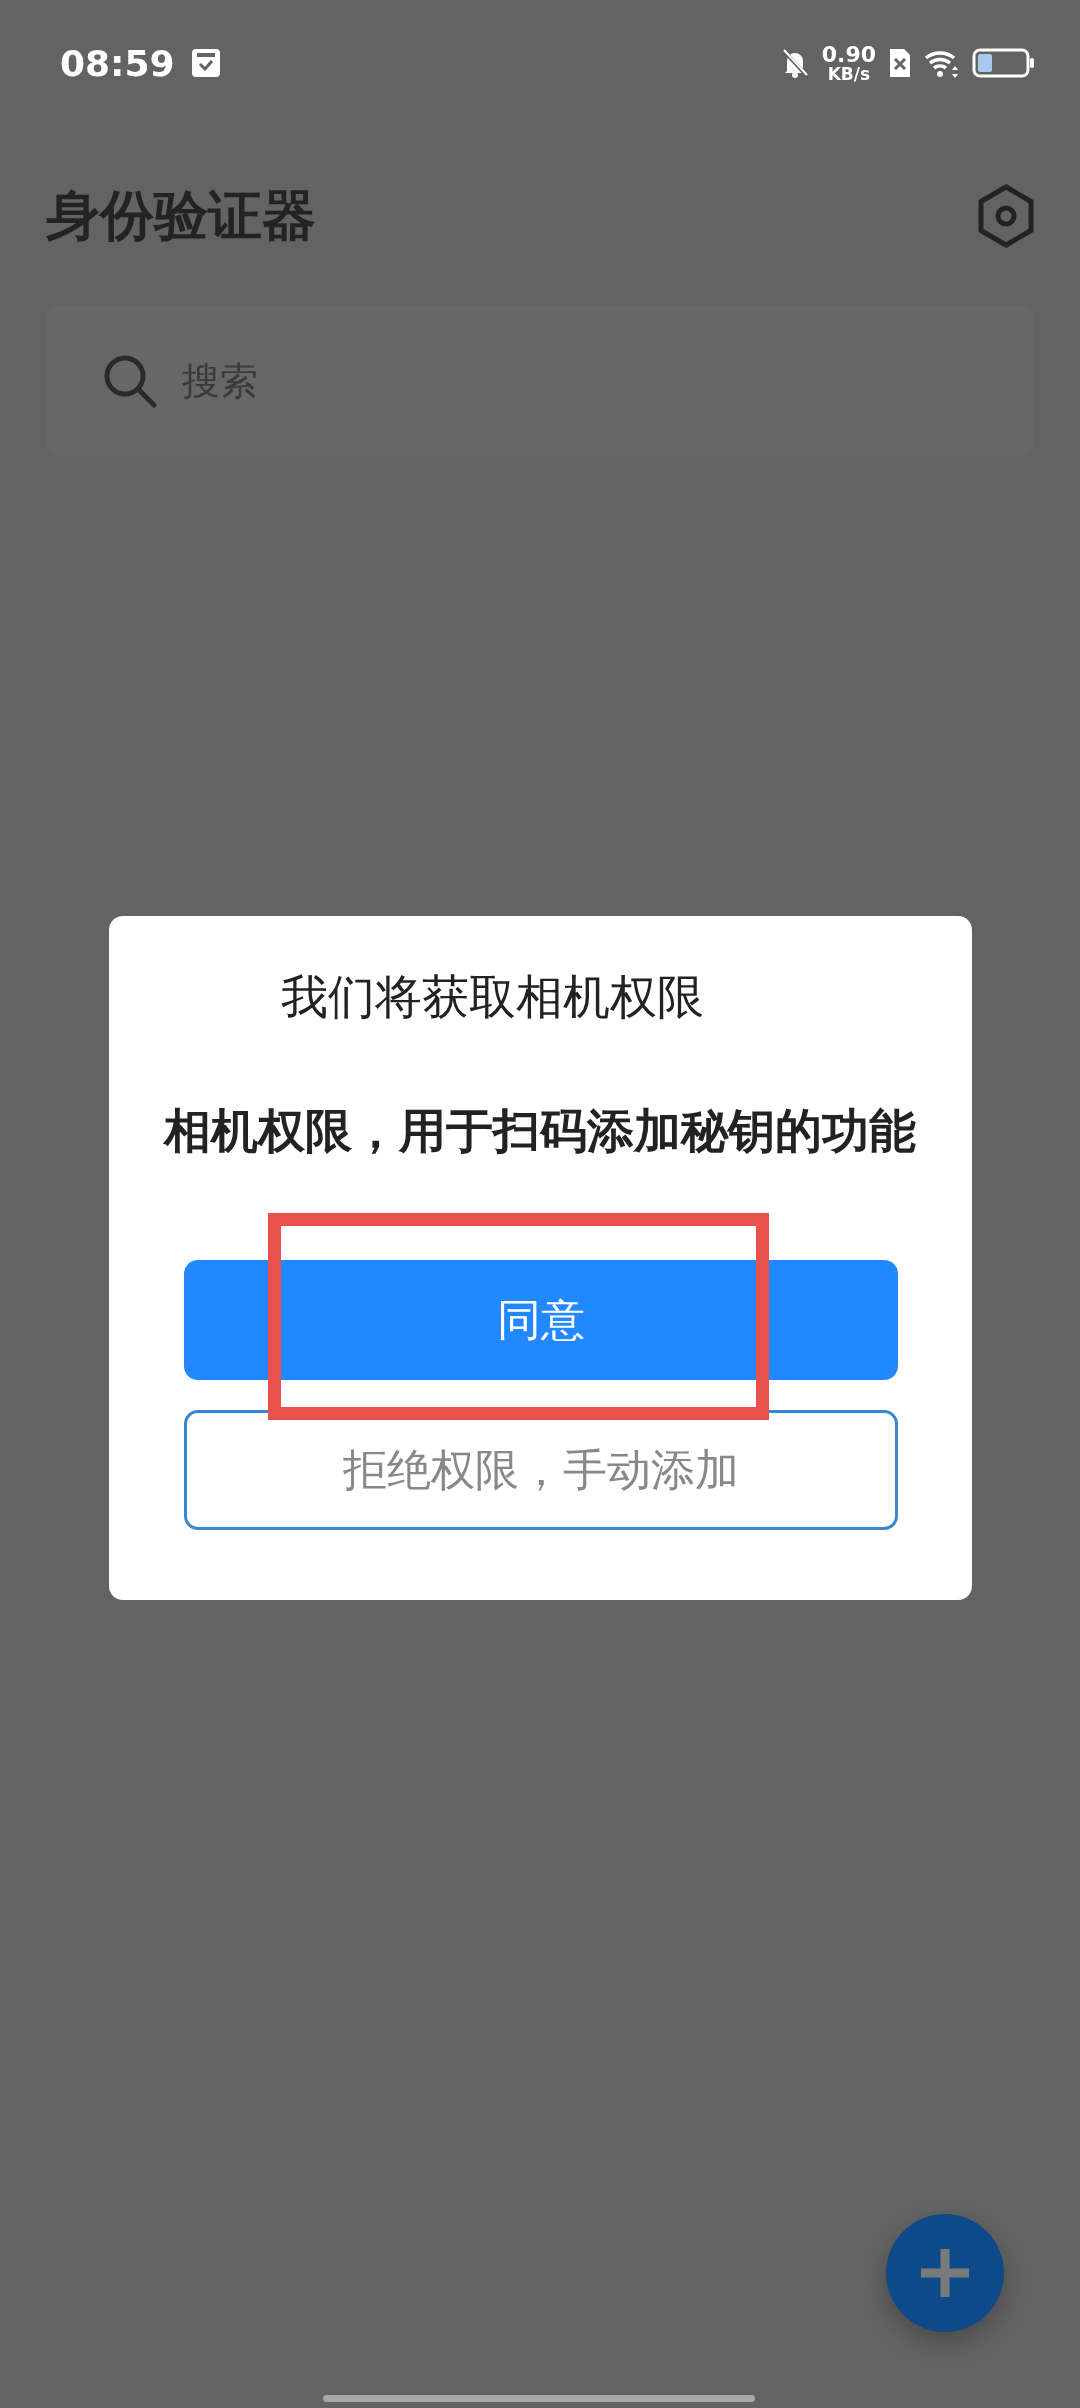 This screenshot has width=1080, height=2408. What do you see at coordinates (1004, 63) in the screenshot?
I see `battery-icon` at bounding box center [1004, 63].